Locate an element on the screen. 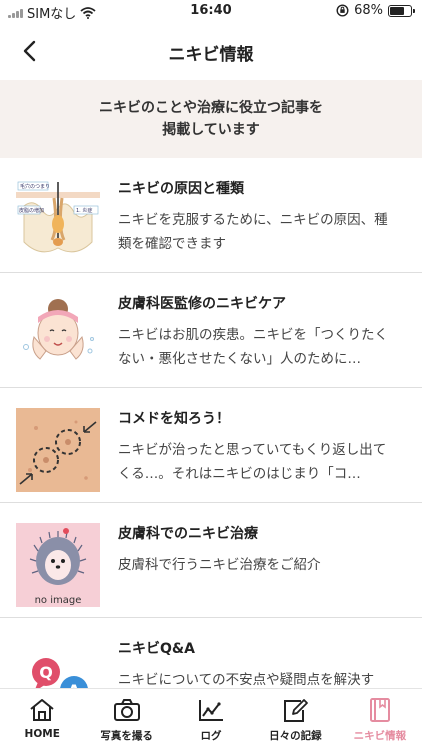 This screenshot has width=422, height=750. intro-banner: ニキビのことや治療に役立つ記事を 掲載しています is located at coordinates (211, 119).